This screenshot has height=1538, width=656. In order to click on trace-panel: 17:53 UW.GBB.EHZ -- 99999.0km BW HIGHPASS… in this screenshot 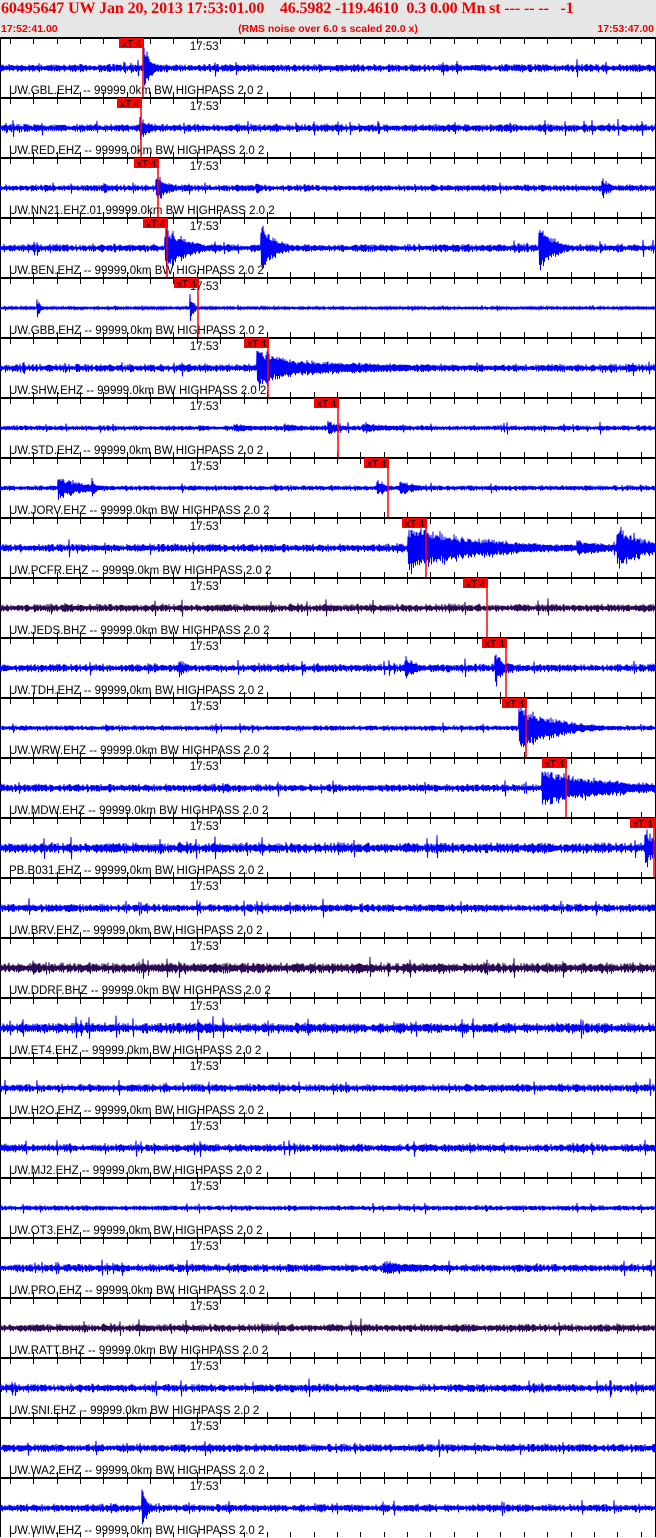, I will do `click(328, 307)`.